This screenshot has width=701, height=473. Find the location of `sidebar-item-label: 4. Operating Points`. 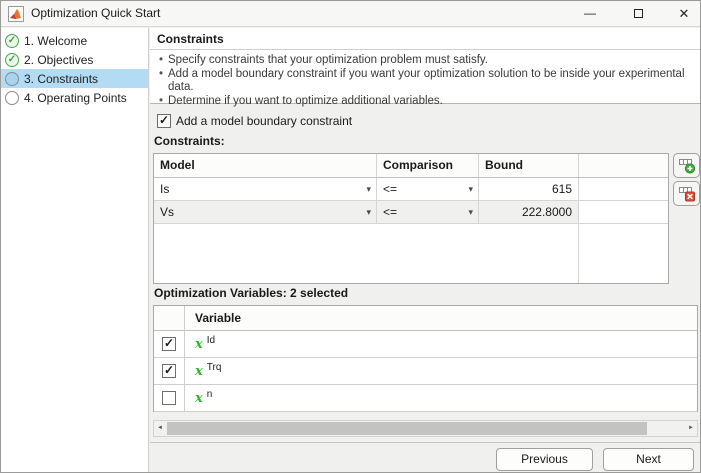

sidebar-item-label: 4. Operating Points is located at coordinates (75, 97).